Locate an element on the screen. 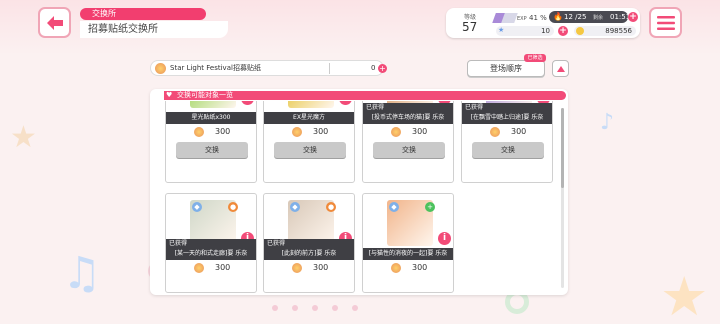 This screenshot has height=324, width=720. exchange-item-card: ● ◆ i 已获得 [此刻的前方]要 乐奈 300 is located at coordinates (309, 243).